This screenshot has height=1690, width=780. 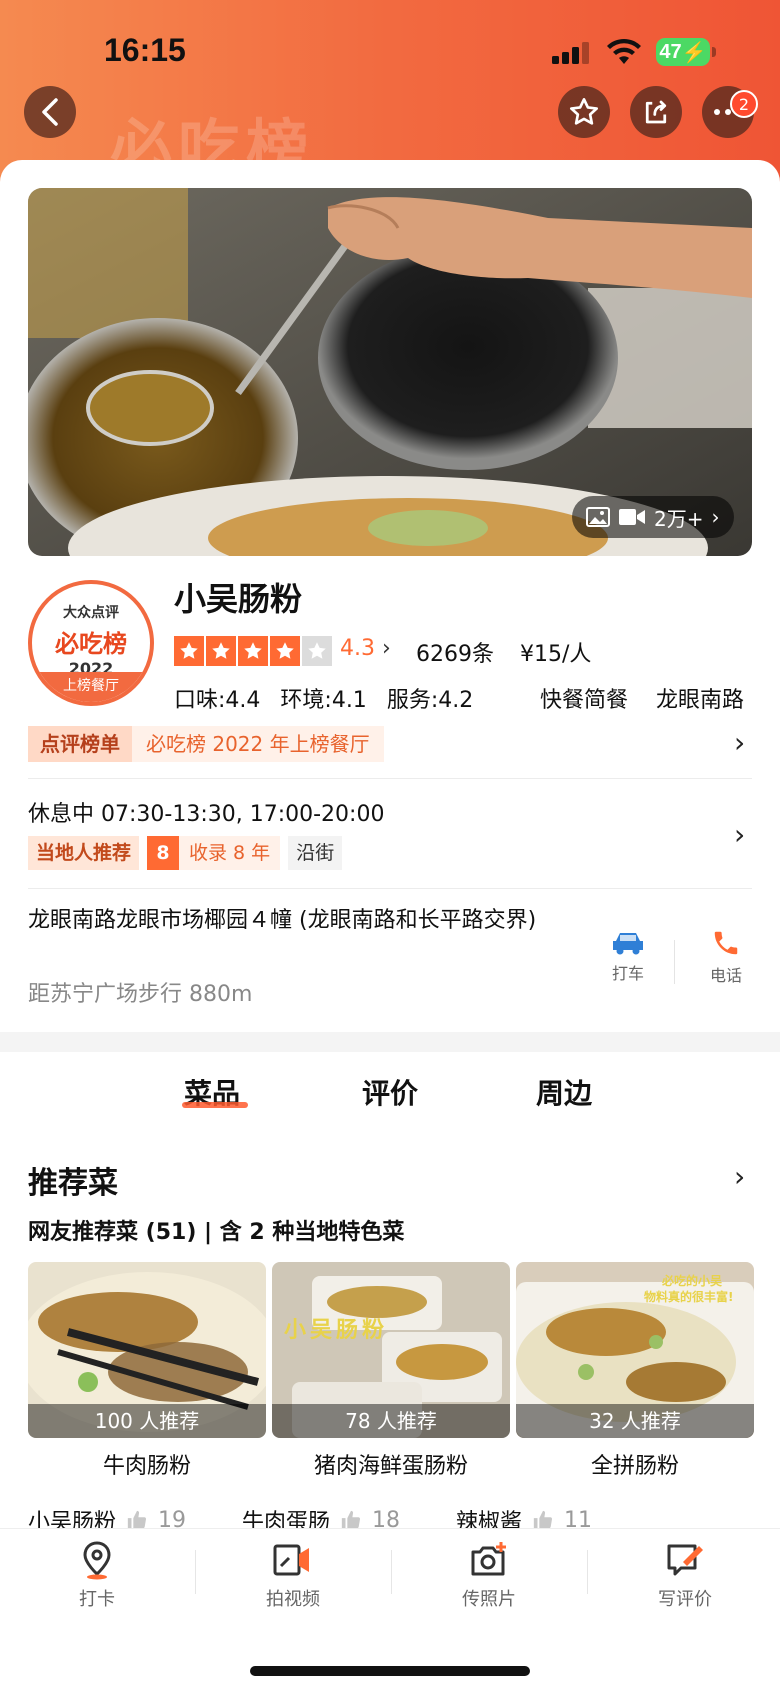 I want to click on media-count: 2万+, so click(x=679, y=518).